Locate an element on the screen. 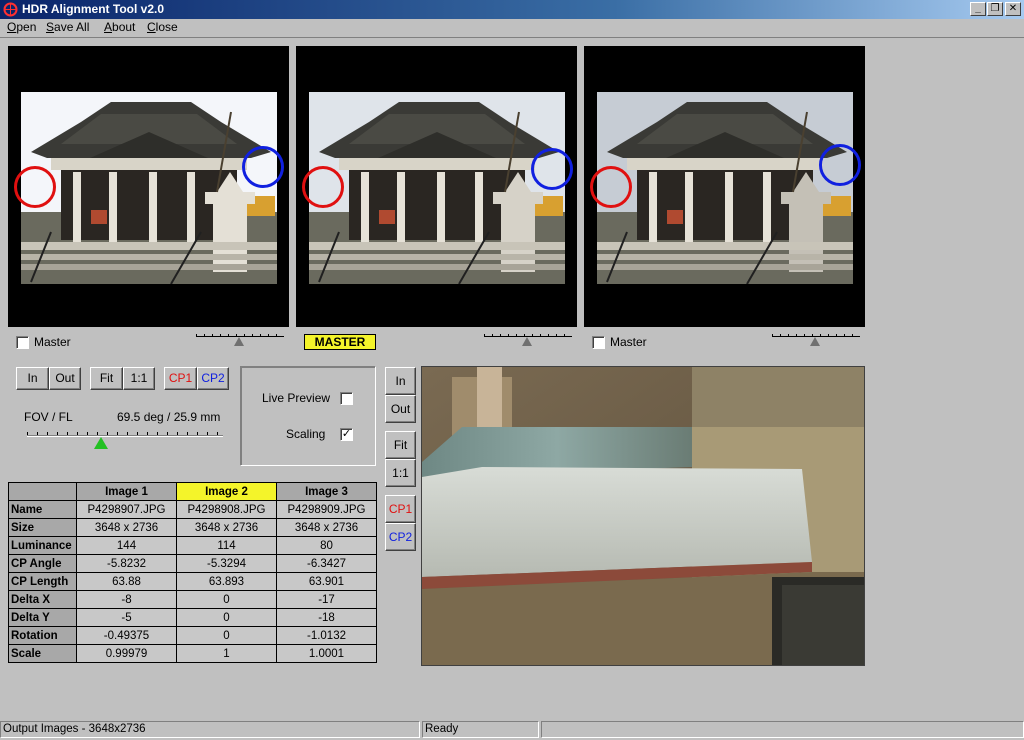 This screenshot has width=1024, height=740. table-row: Luminance 144 114 80 is located at coordinates (192, 545).